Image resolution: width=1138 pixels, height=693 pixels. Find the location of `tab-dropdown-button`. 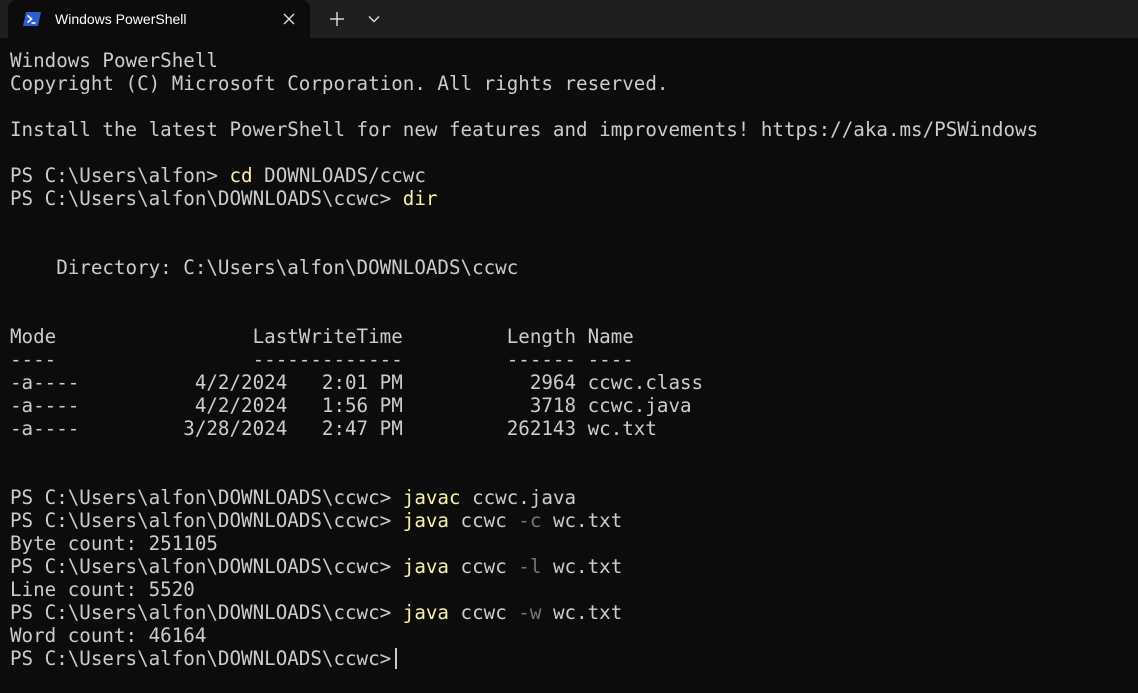

tab-dropdown-button is located at coordinates (374, 19).